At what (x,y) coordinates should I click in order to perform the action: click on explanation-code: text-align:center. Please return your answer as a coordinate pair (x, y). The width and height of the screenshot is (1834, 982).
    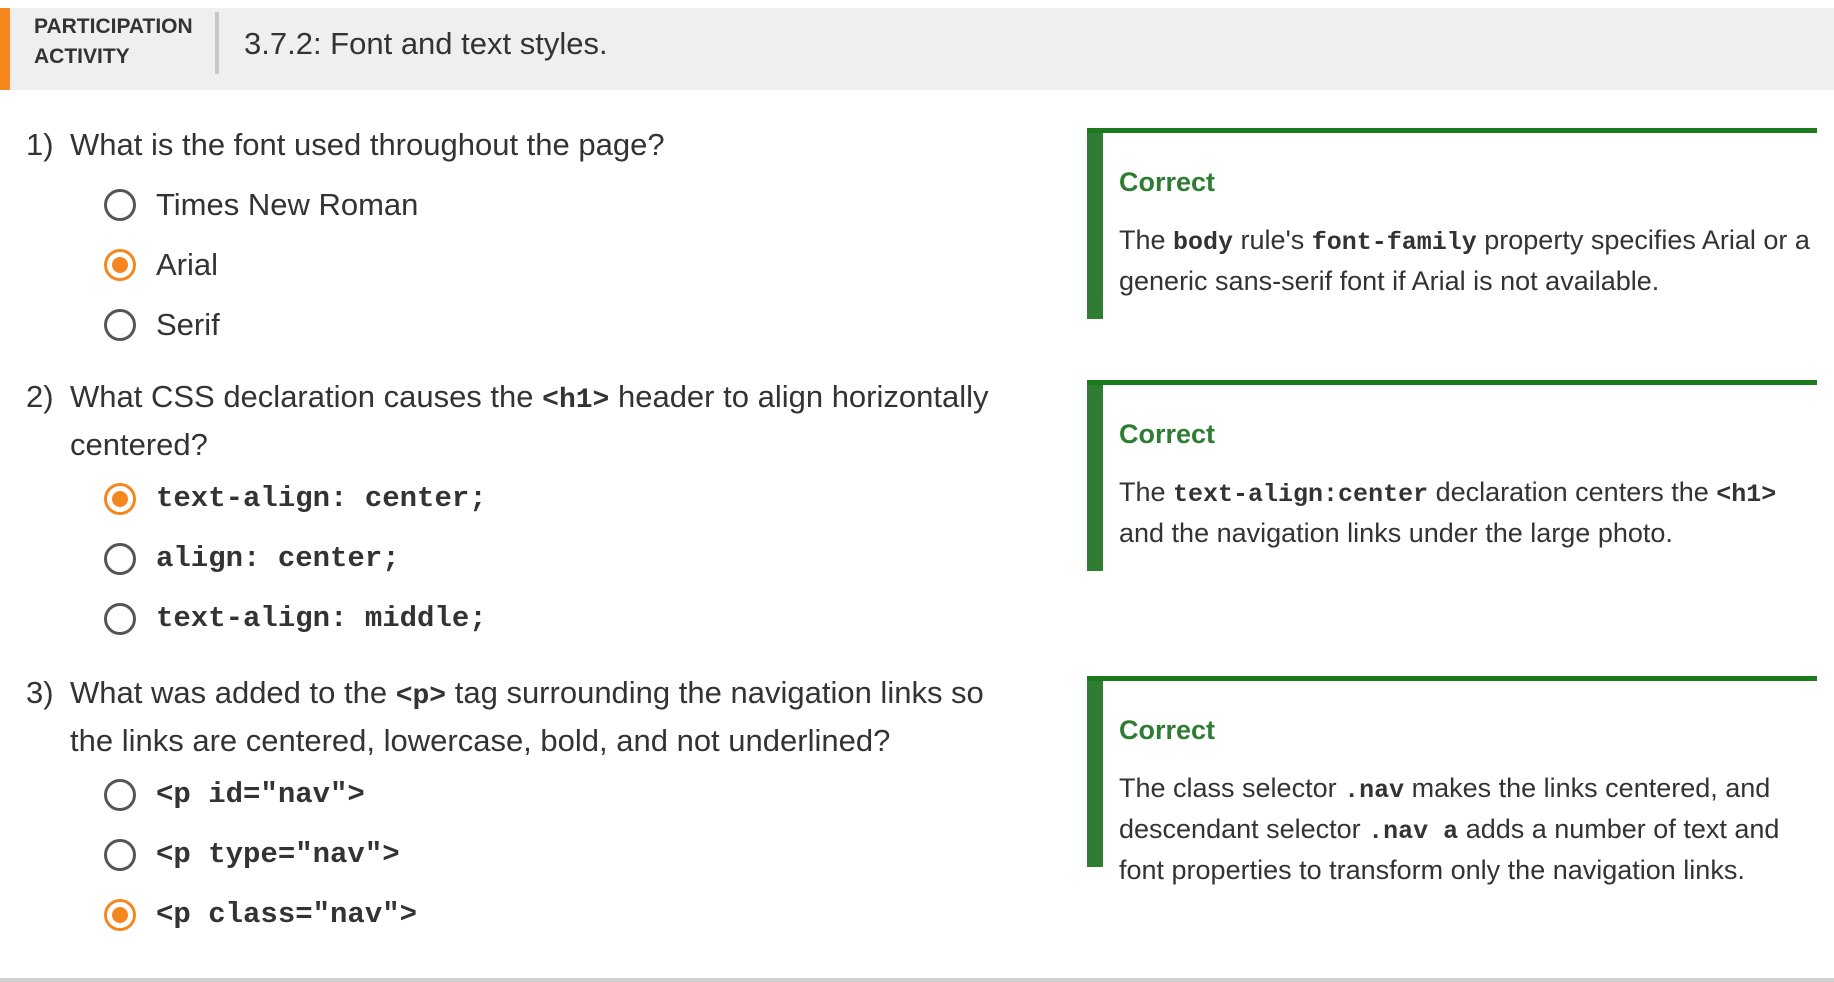
    Looking at the image, I should click on (1301, 494).